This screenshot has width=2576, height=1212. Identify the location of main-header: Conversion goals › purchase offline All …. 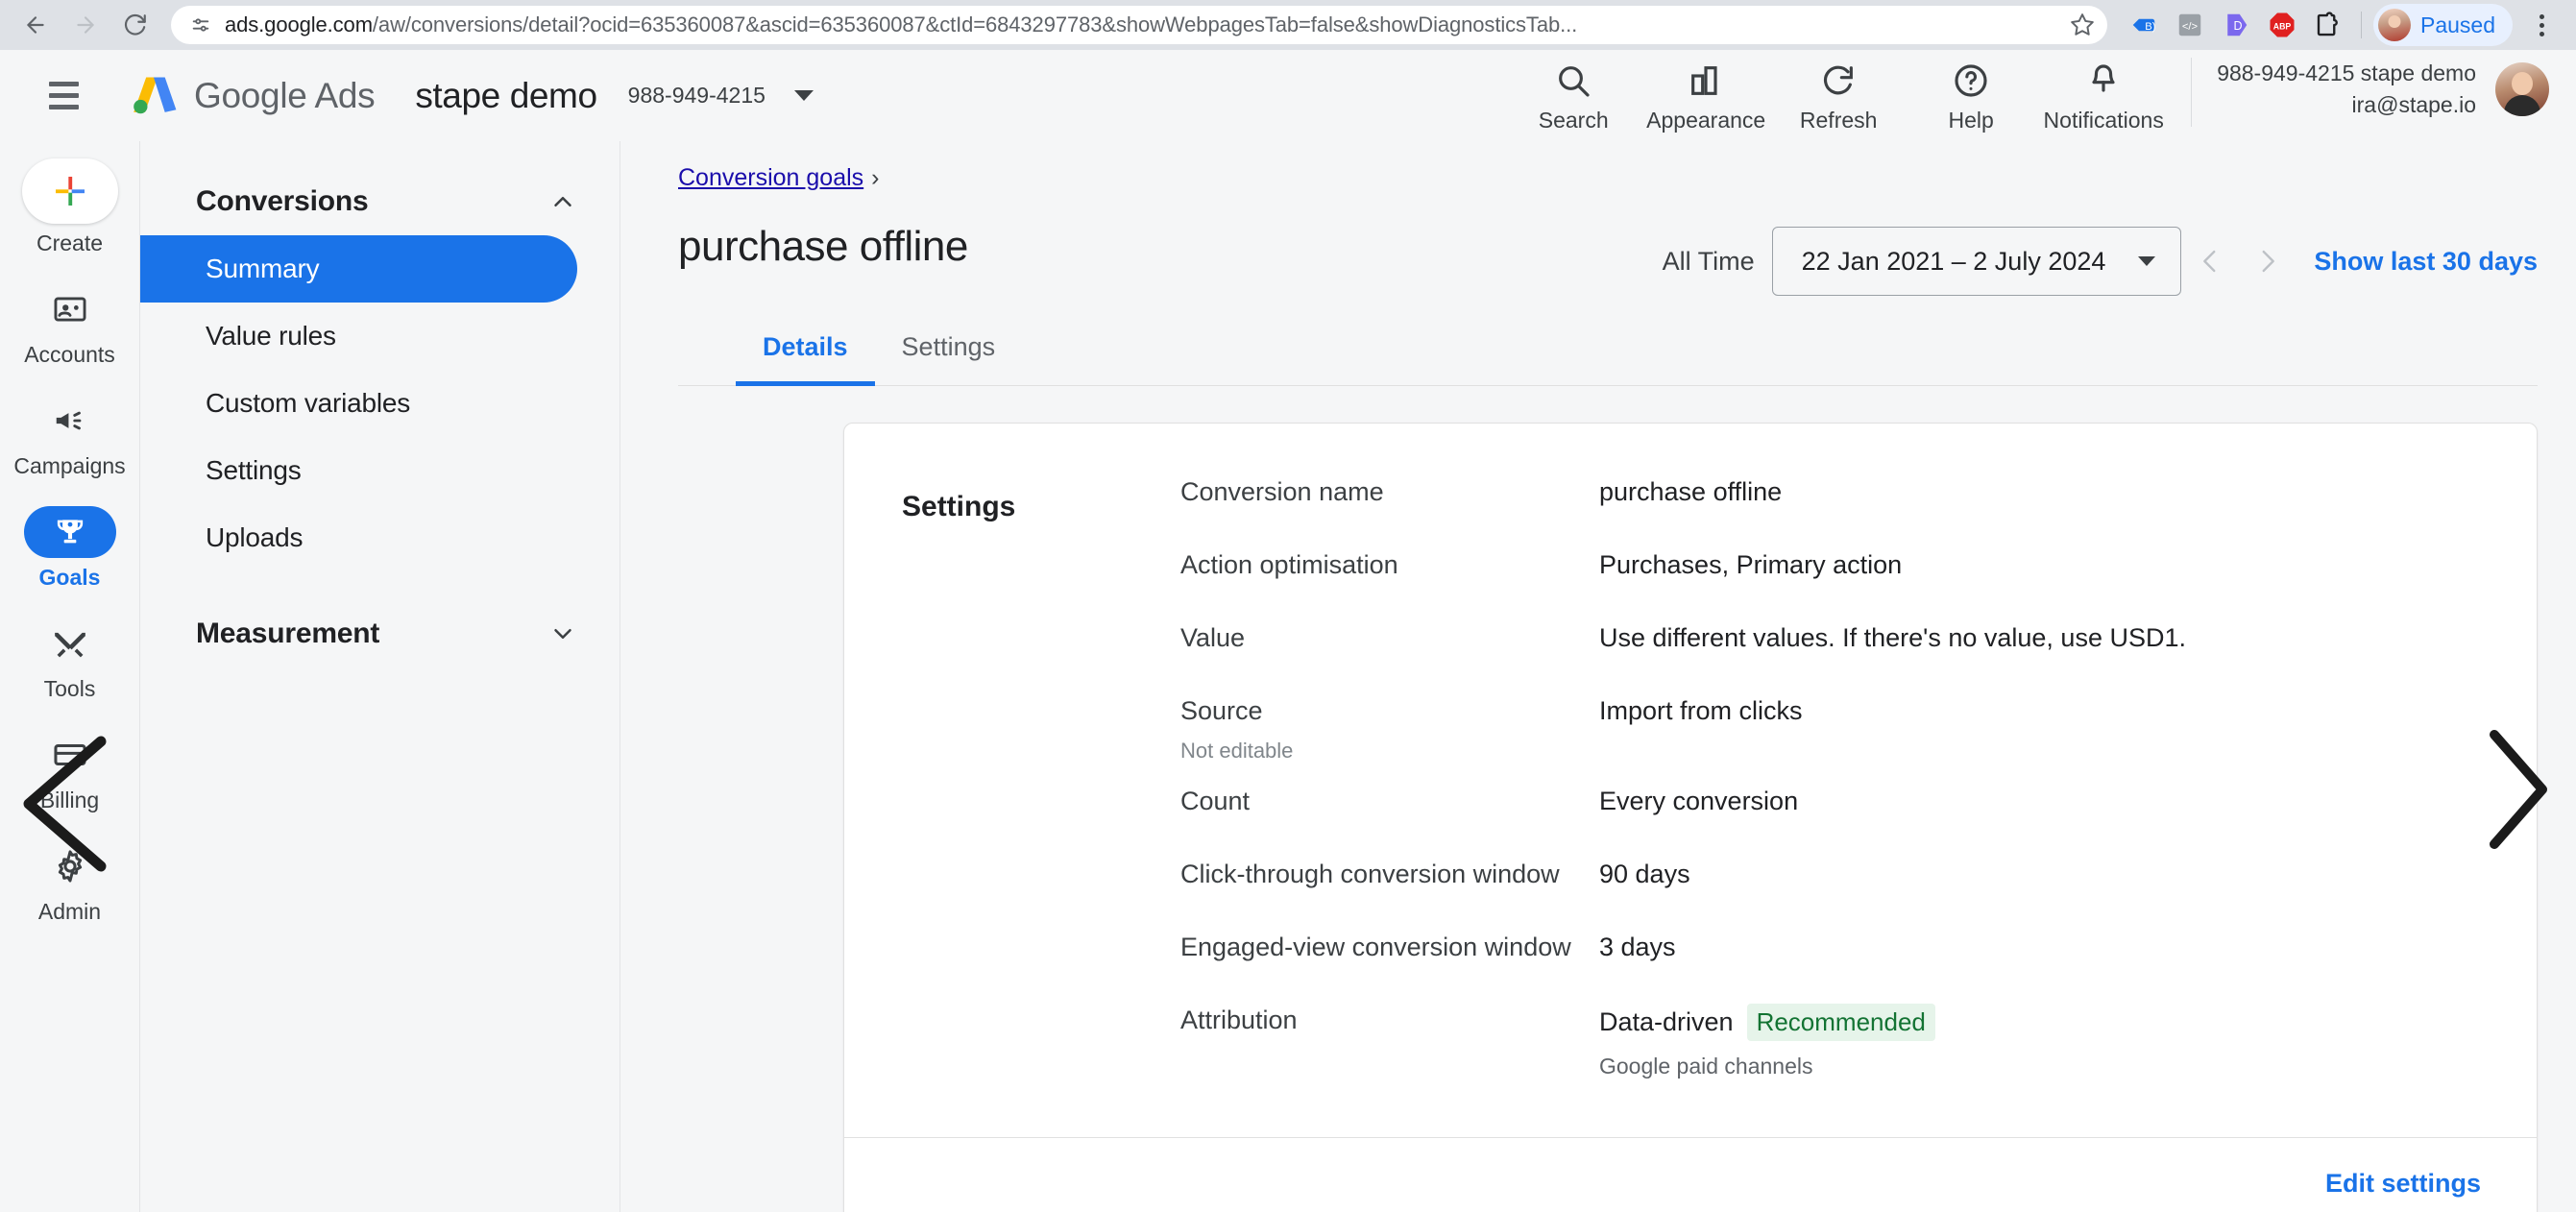
(1598, 275).